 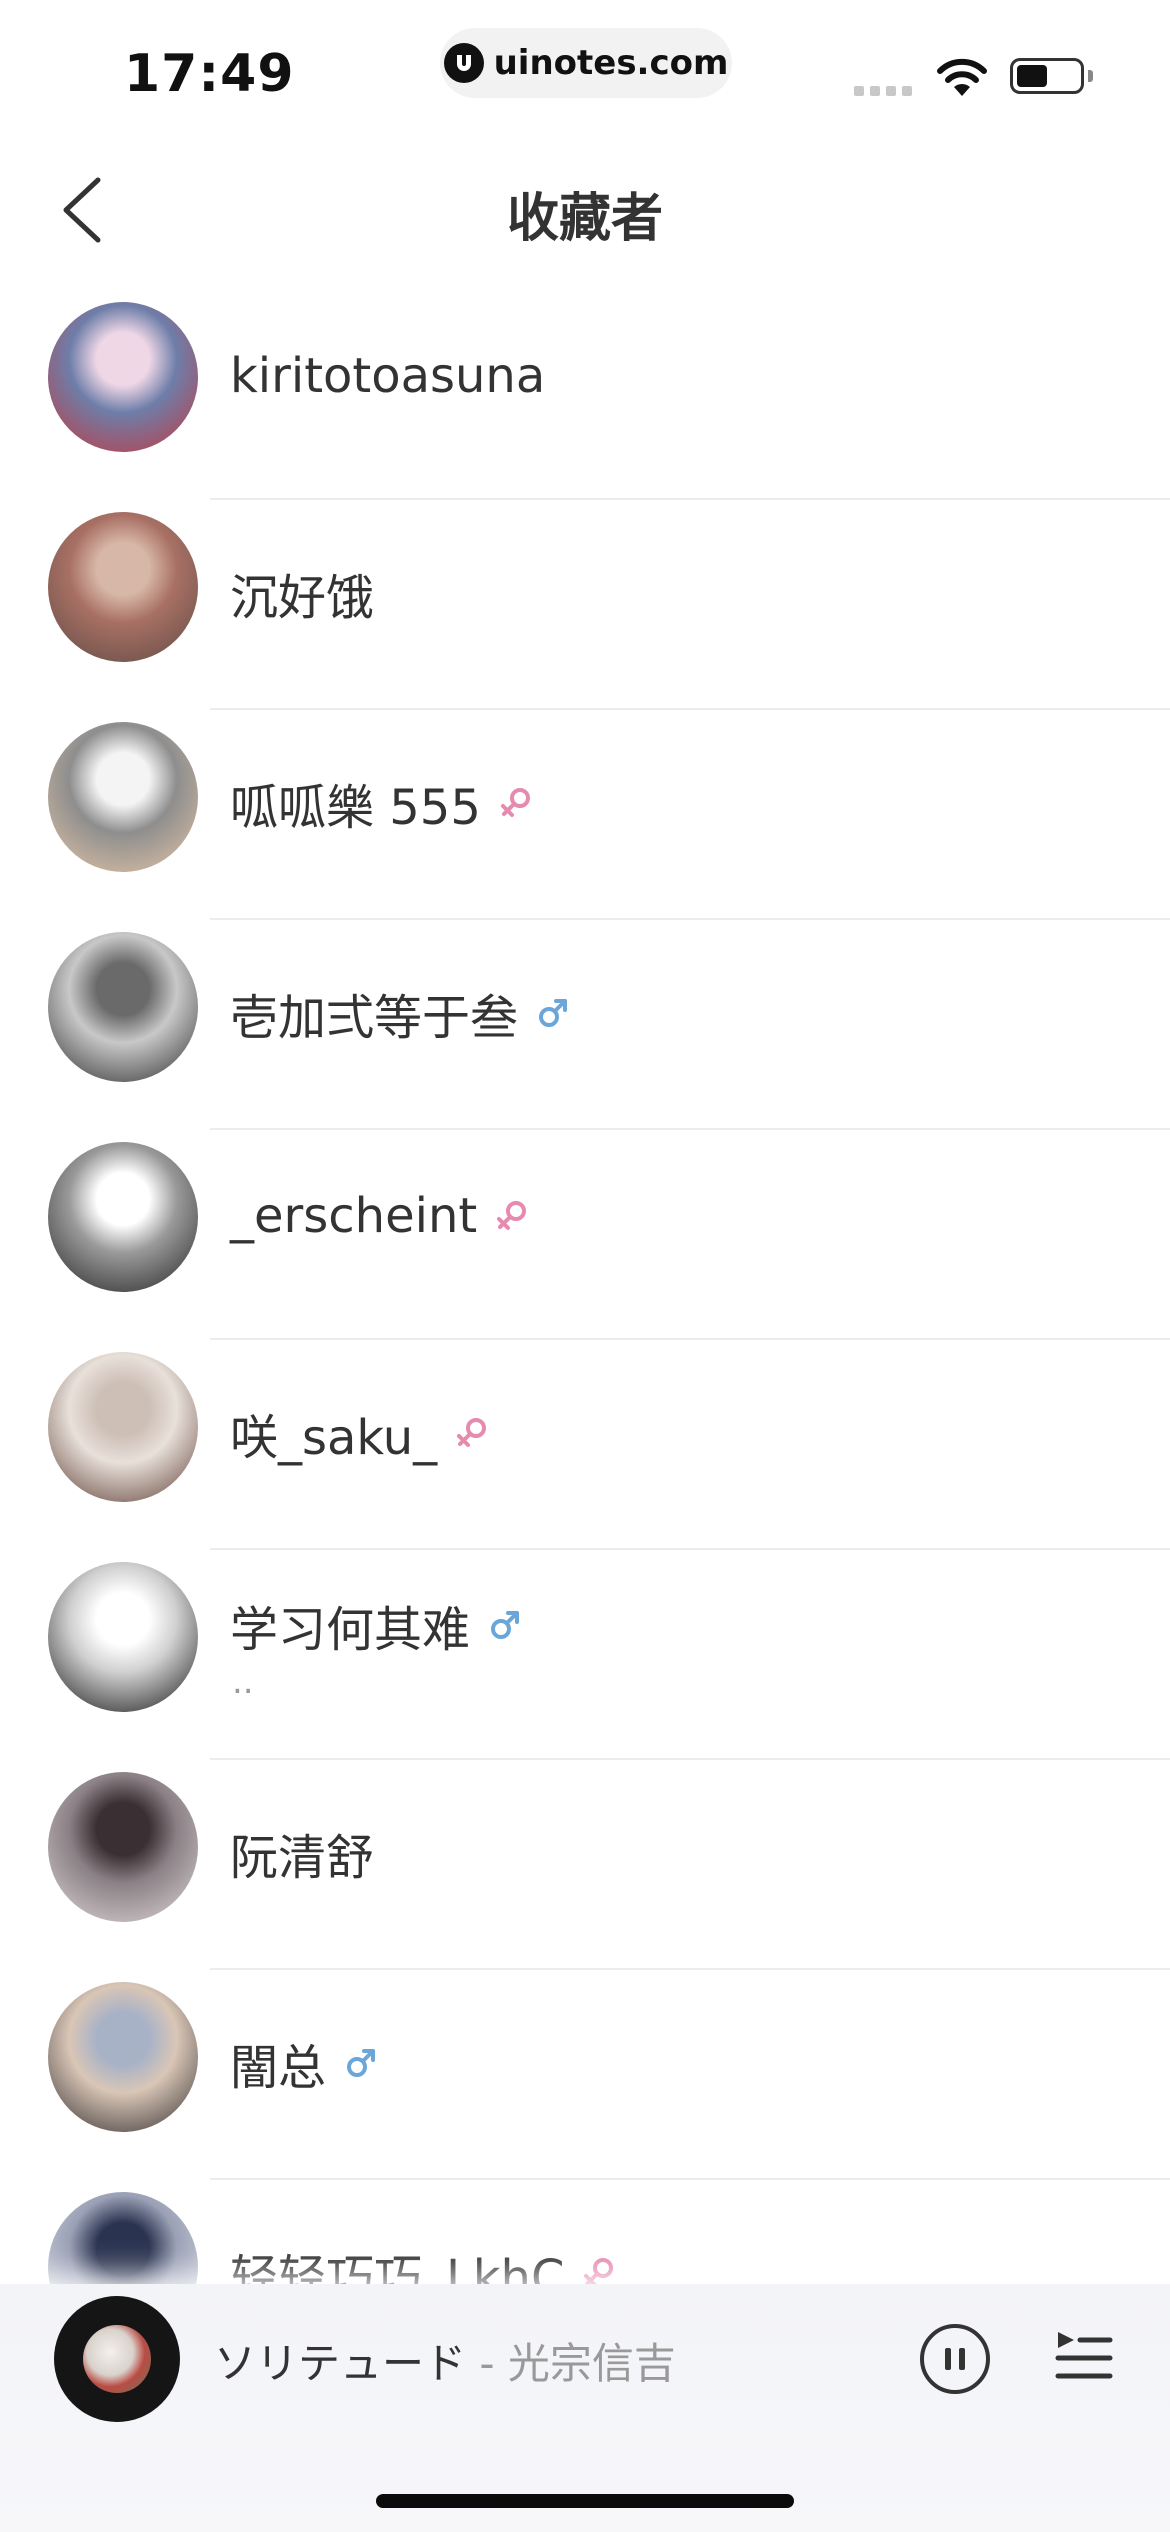 I want to click on playlist-icon, so click(x=1084, y=2356).